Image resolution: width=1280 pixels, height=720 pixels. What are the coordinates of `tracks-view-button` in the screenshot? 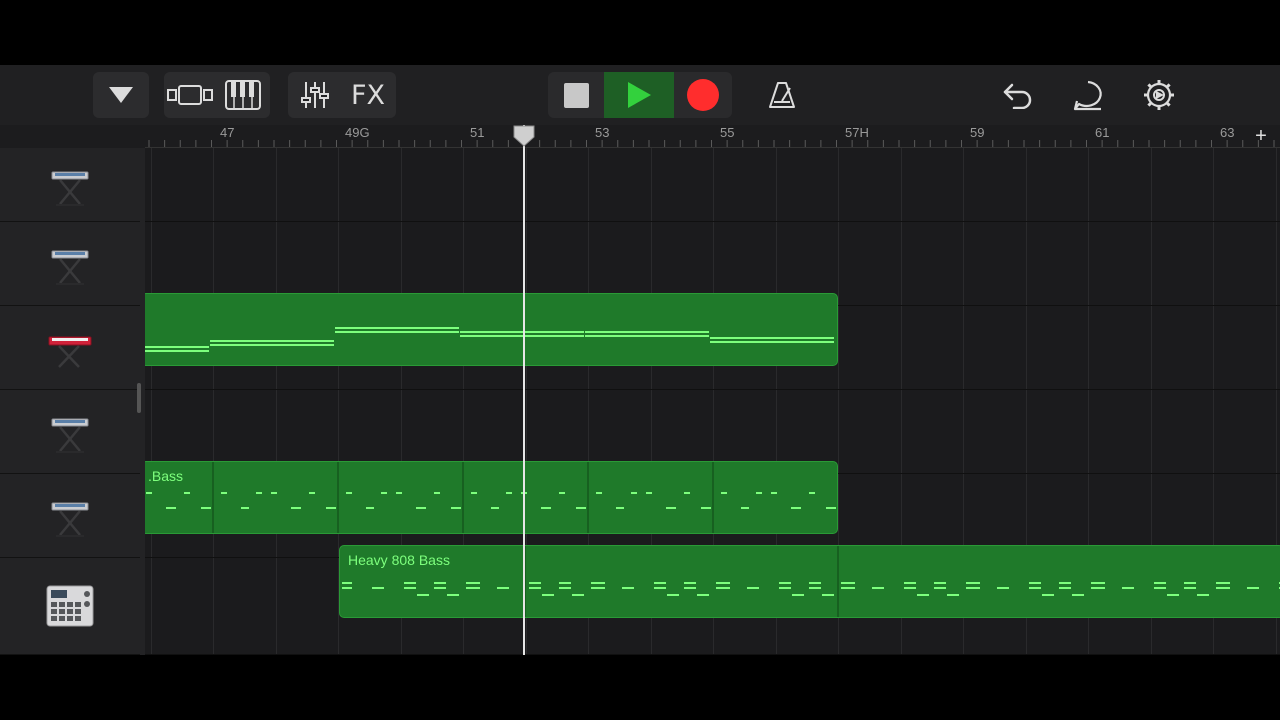 It's located at (191, 95).